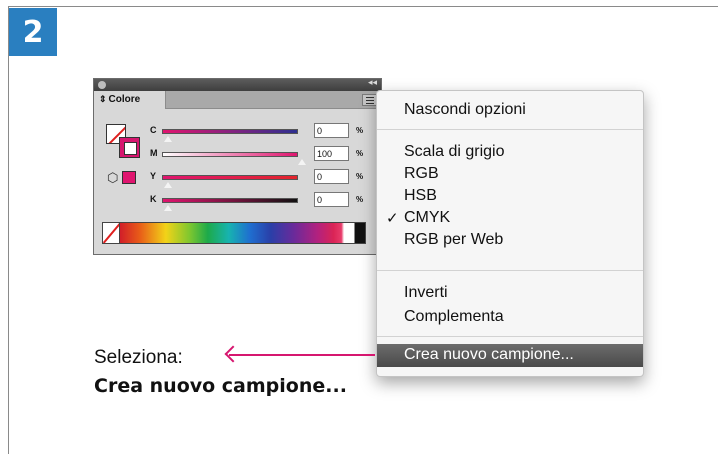 Image resolution: width=718 pixels, height=454 pixels. I want to click on color-spectrum-ramp, so click(234, 233).